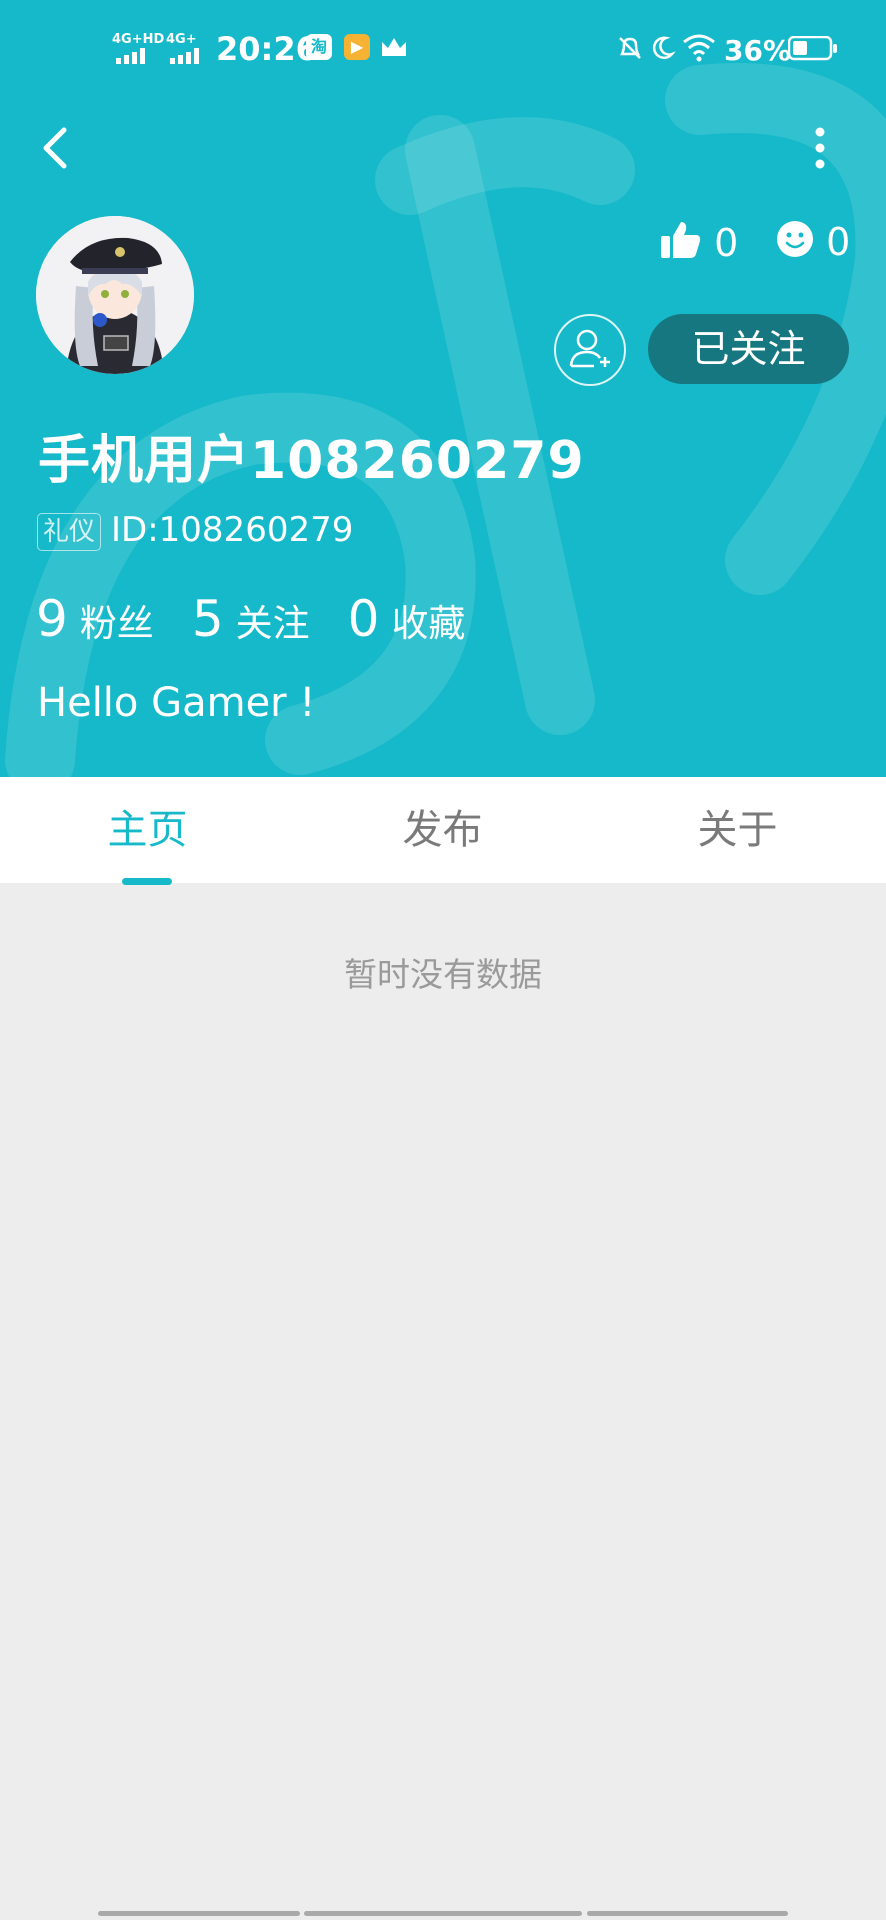 The image size is (886, 1920). Describe the element at coordinates (138, 39) in the screenshot. I see `signal-1-label: 4G+HD` at that location.